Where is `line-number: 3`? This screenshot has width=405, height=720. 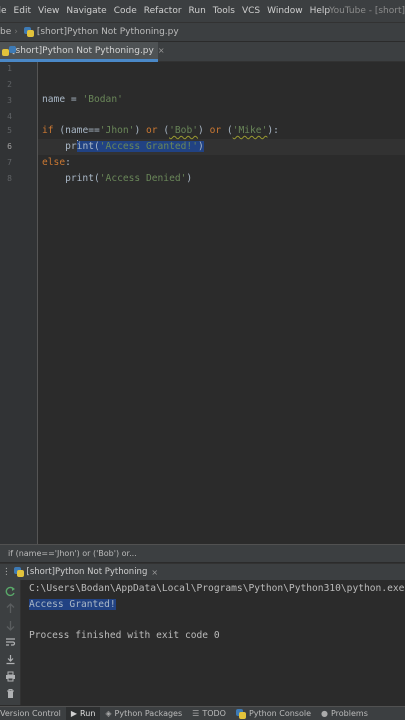
line-number: 3 is located at coordinates (9, 100).